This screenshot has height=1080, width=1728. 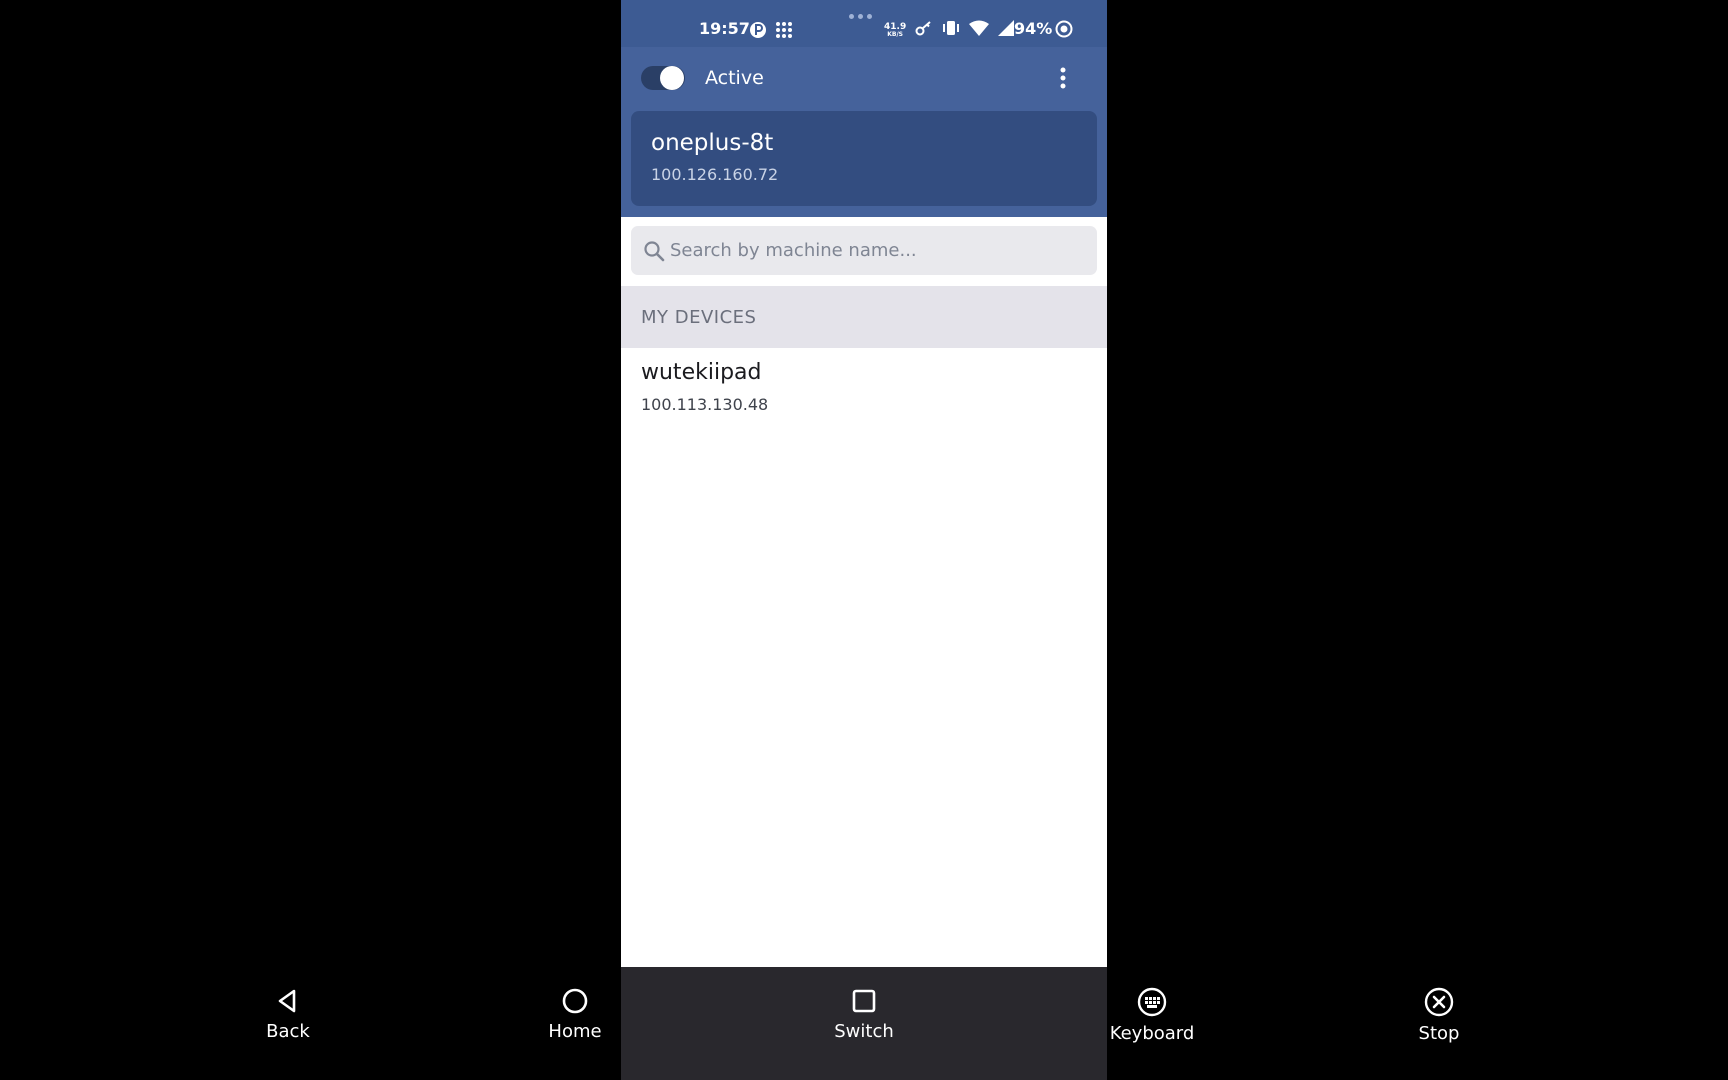 I want to click on net-speed-unit: KB/S, so click(x=895, y=34).